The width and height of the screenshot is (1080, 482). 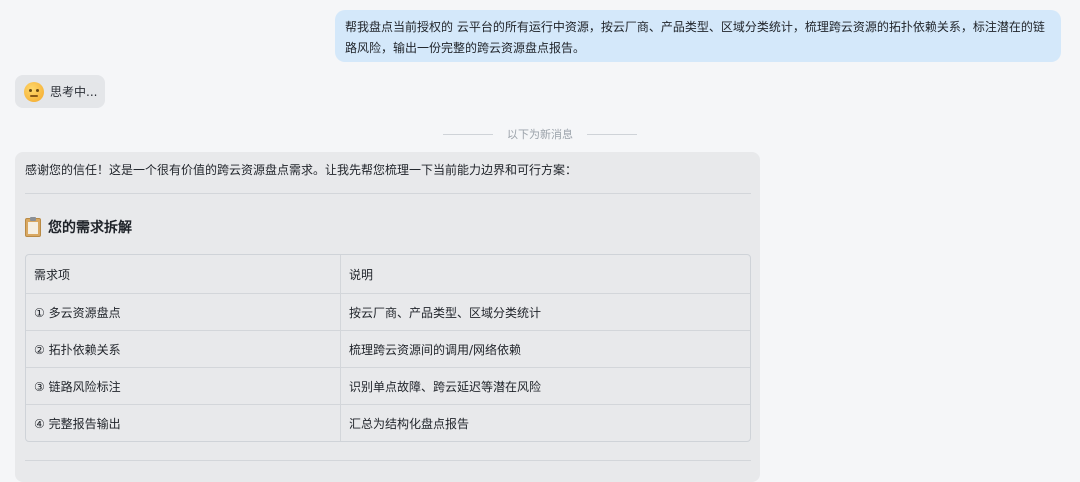 What do you see at coordinates (545, 349) in the screenshot?
I see `cell-description: 梳理跨云资源间的调用/网络依赖` at bounding box center [545, 349].